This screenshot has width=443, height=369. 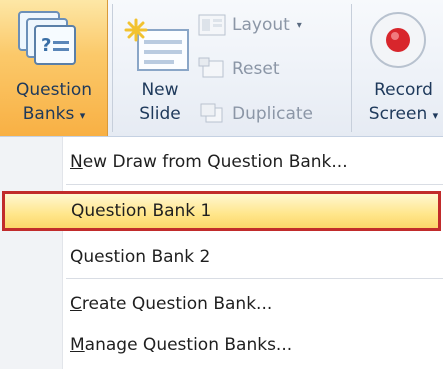 What do you see at coordinates (54, 68) in the screenshot?
I see `question-banks-button: ? Question Banks ▾` at bounding box center [54, 68].